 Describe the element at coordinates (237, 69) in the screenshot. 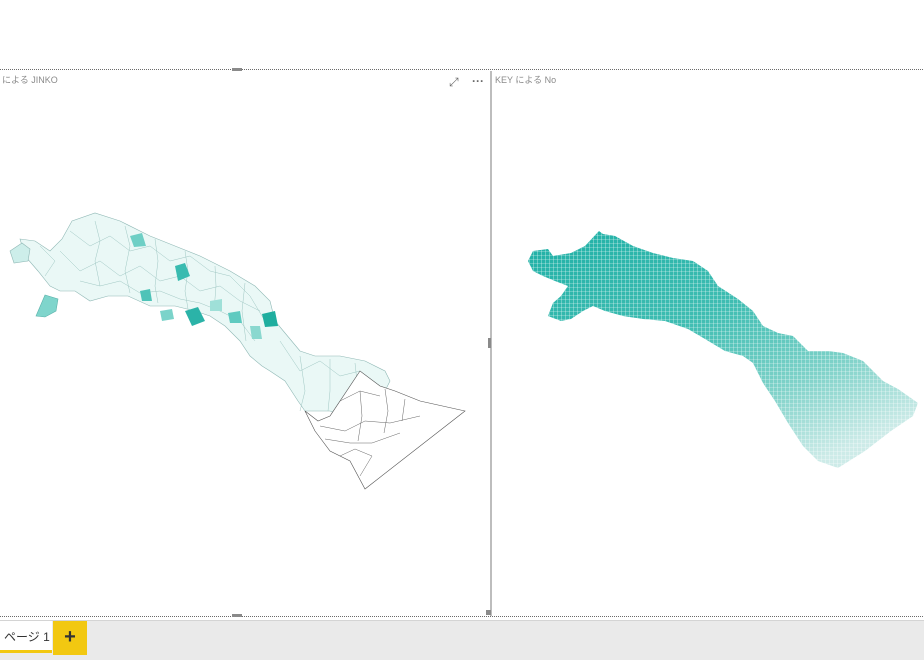

I see `resize-handle-top` at that location.